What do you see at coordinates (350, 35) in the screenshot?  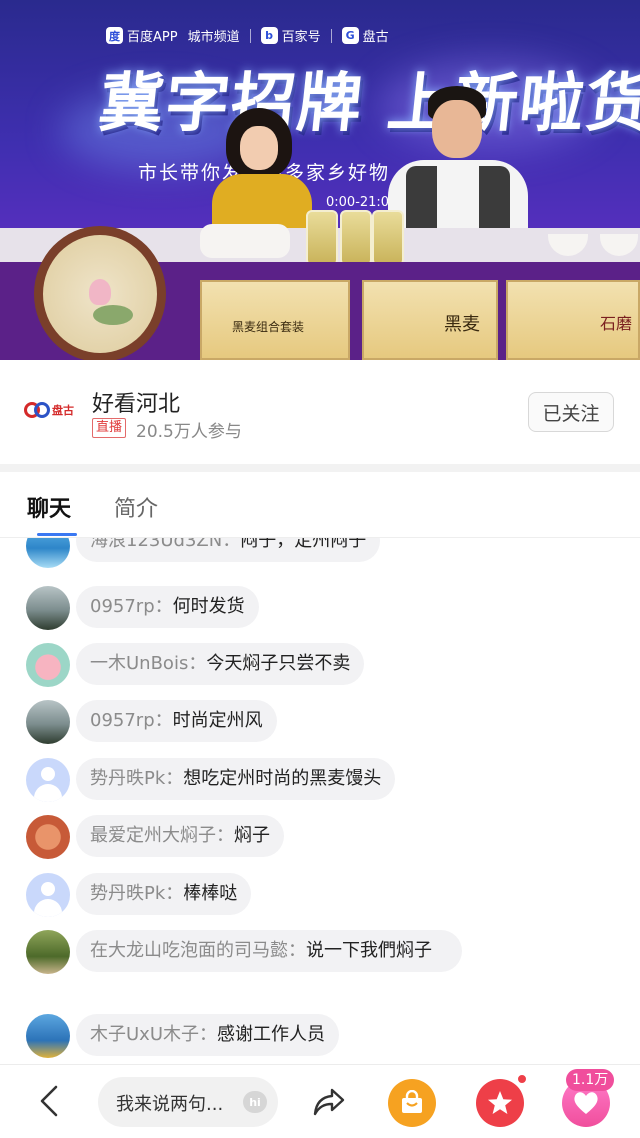 I see `pangu-logo-icon: G` at bounding box center [350, 35].